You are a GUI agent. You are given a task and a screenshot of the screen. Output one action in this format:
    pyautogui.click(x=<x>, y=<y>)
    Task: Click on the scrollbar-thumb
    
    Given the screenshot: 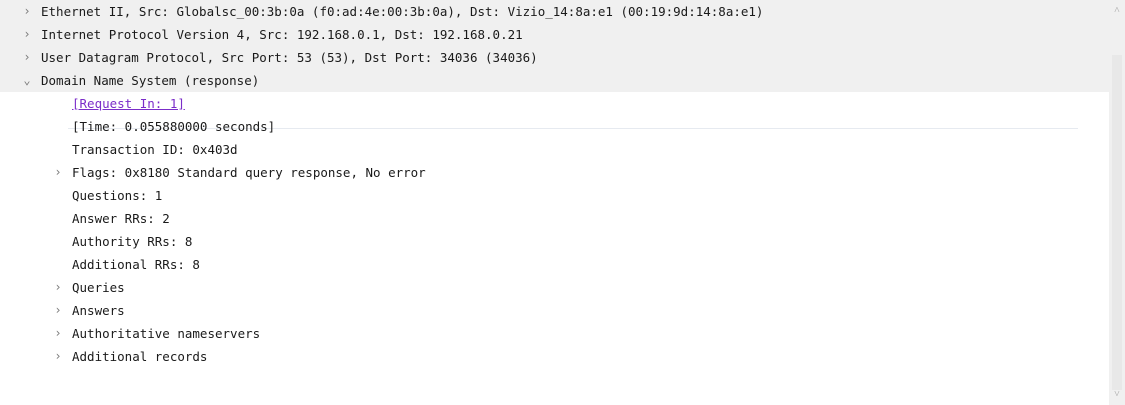 What is the action you would take?
    pyautogui.click(x=1117, y=222)
    